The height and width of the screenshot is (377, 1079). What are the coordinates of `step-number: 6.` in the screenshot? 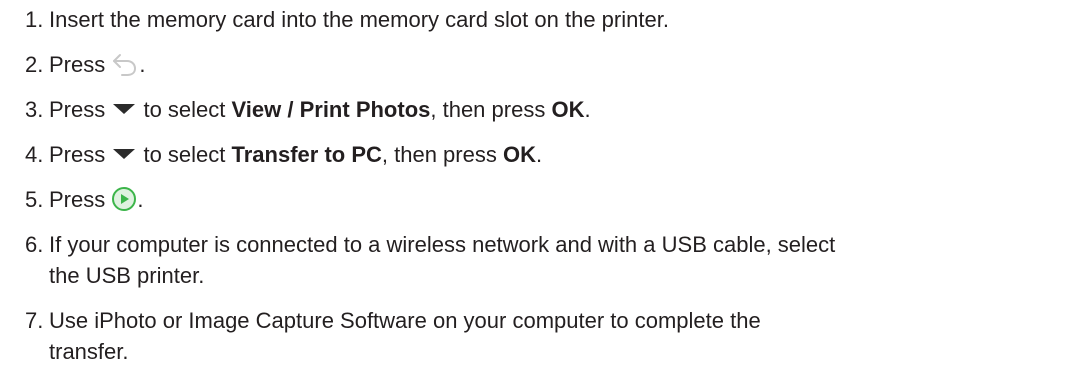 It's located at (34, 244).